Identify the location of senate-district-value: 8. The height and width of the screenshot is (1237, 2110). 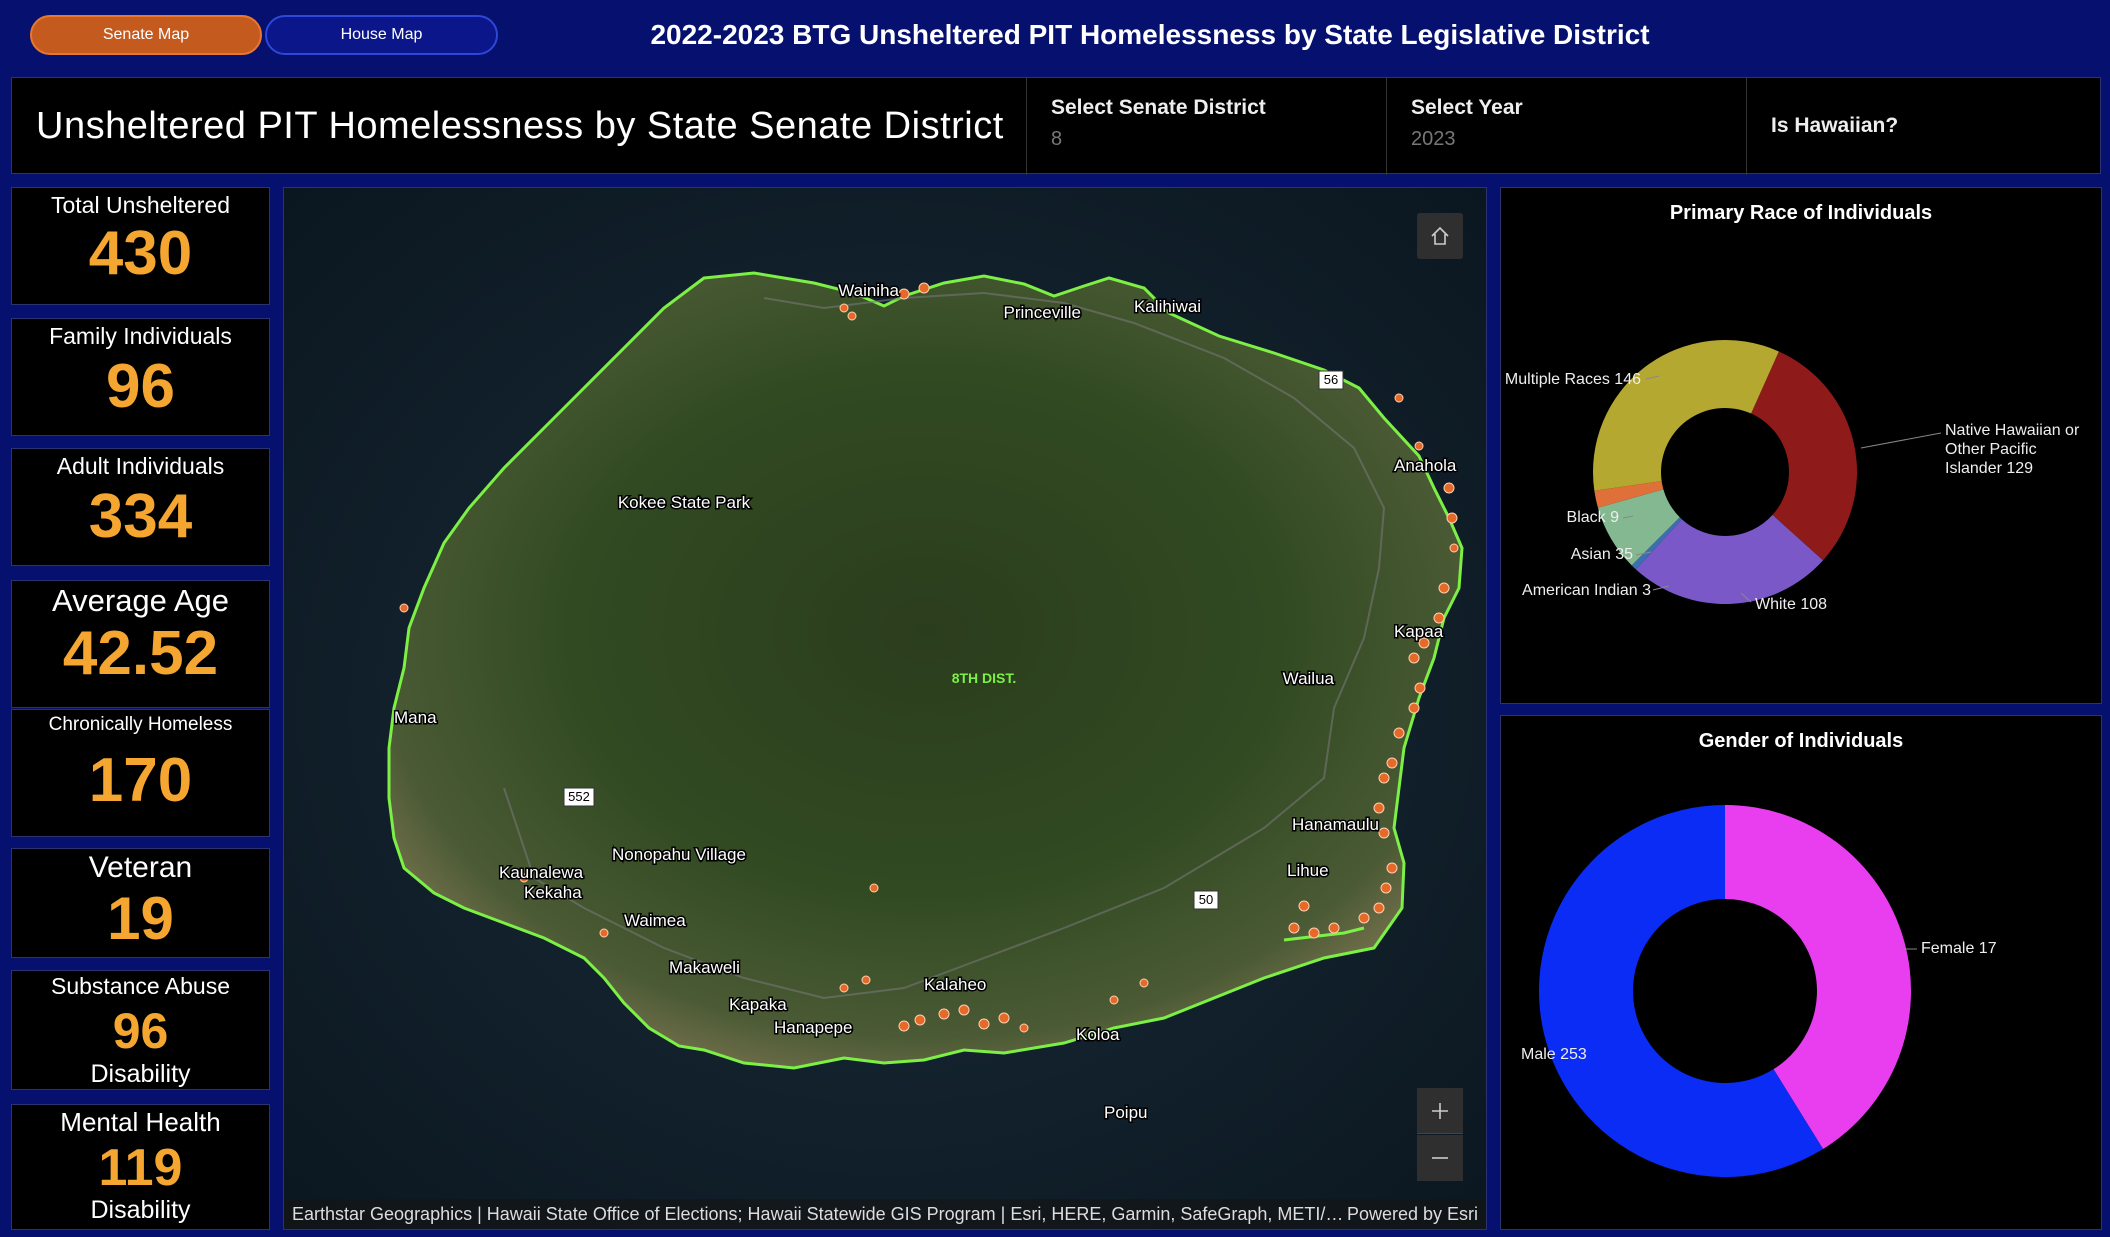
(1218, 139).